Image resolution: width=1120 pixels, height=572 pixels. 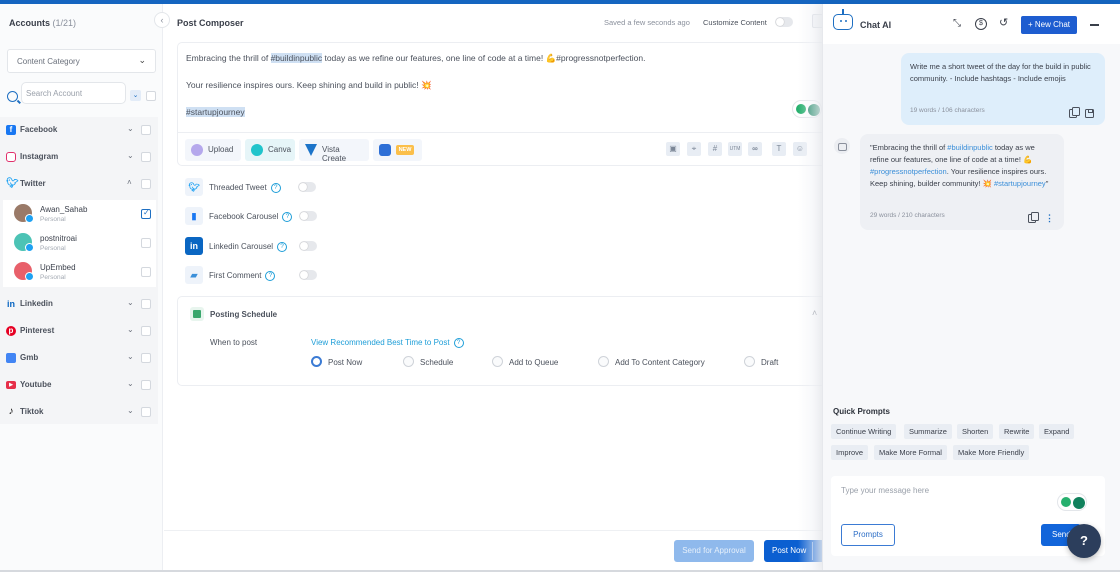 What do you see at coordinates (29, 357) in the screenshot?
I see `platform-label: Gmb` at bounding box center [29, 357].